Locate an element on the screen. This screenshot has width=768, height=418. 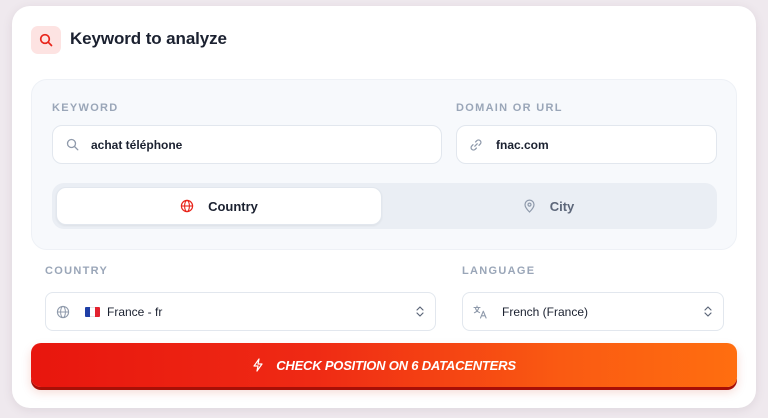
france-flag-icon is located at coordinates (92, 312).